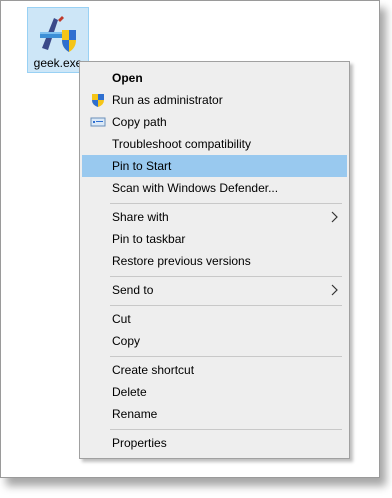 The width and height of the screenshot is (392, 498). Describe the element at coordinates (149, 239) in the screenshot. I see `menu-item-label: Pin to taskbar` at that location.